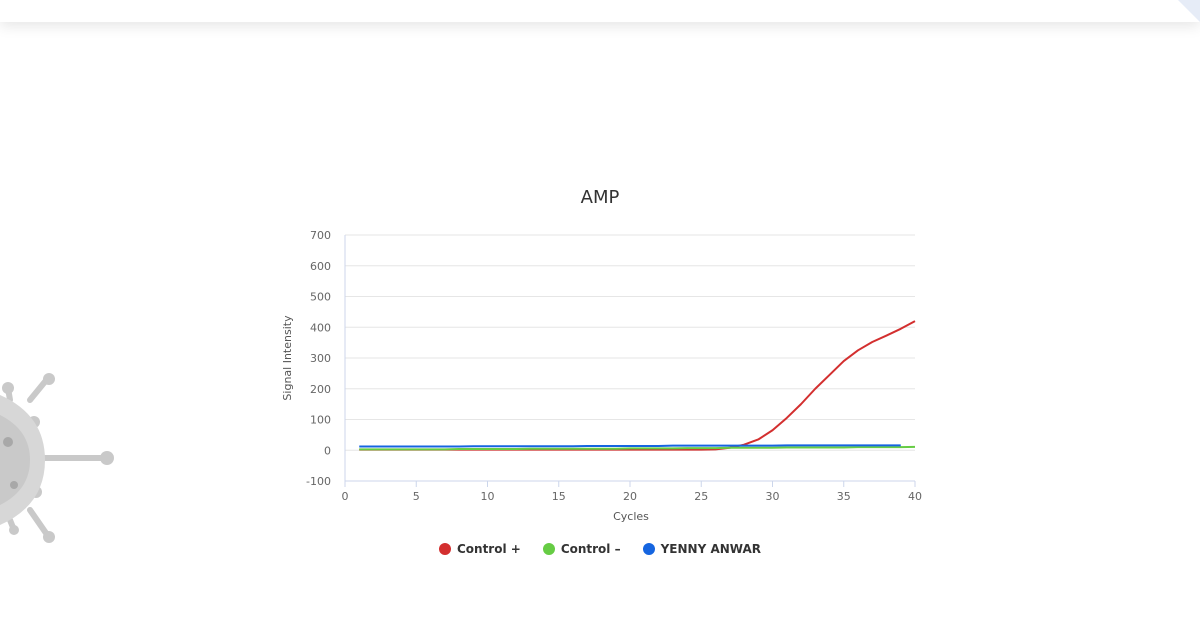  I want to click on x-tick-label: 0, so click(345, 496).